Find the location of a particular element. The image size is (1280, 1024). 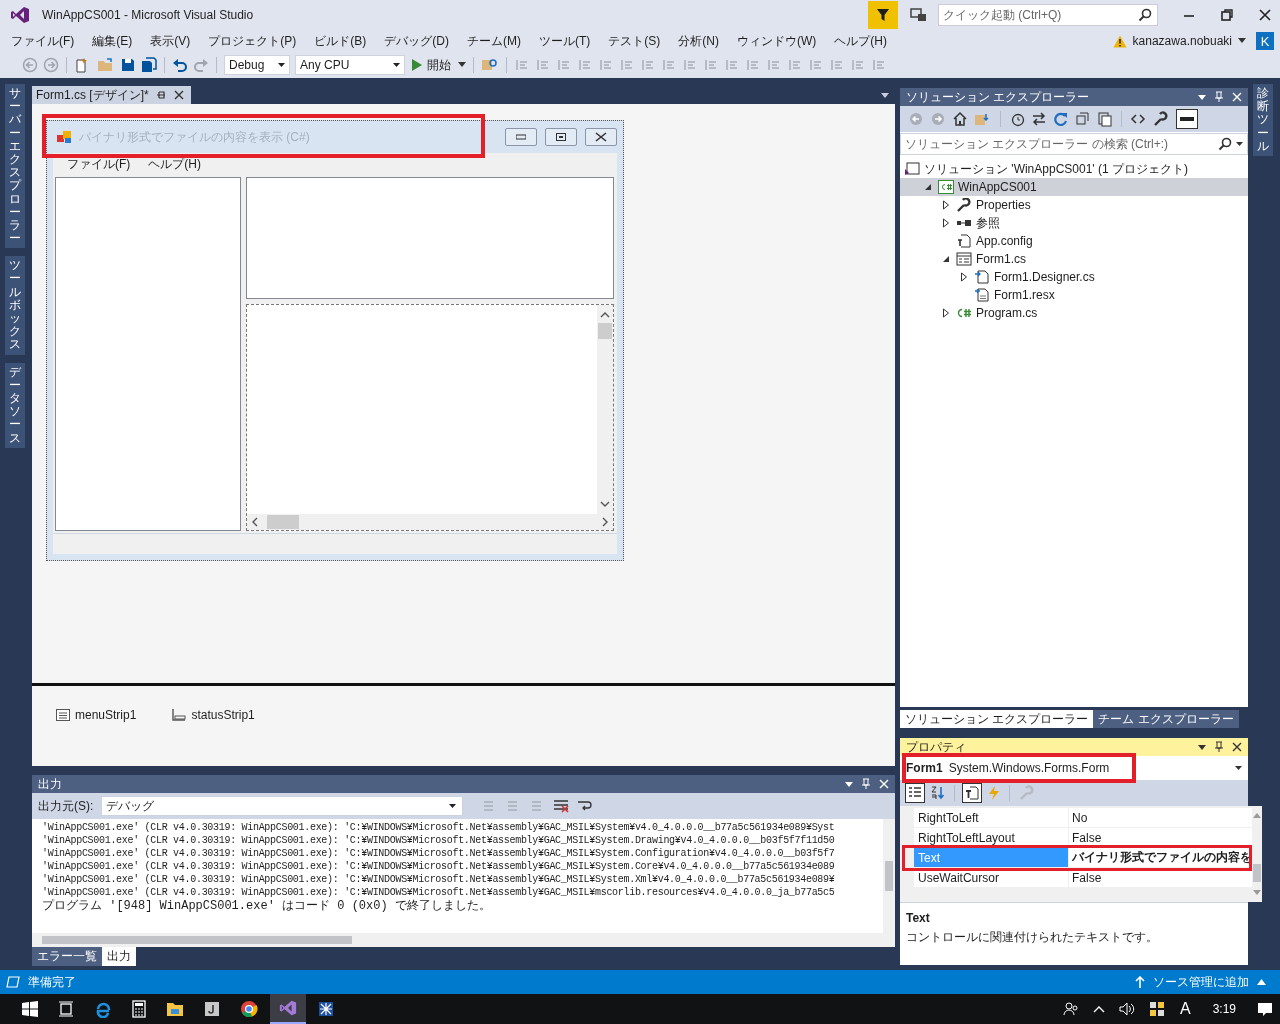

account-avatar: K is located at coordinates (1265, 41).